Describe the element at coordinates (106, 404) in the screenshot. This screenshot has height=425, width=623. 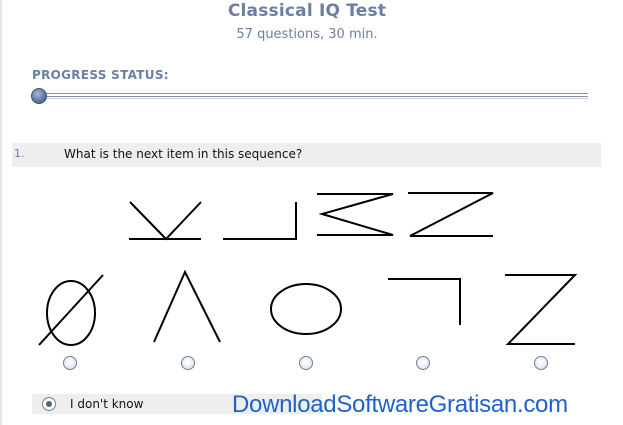
I see `dont-know-label: I don't know` at that location.